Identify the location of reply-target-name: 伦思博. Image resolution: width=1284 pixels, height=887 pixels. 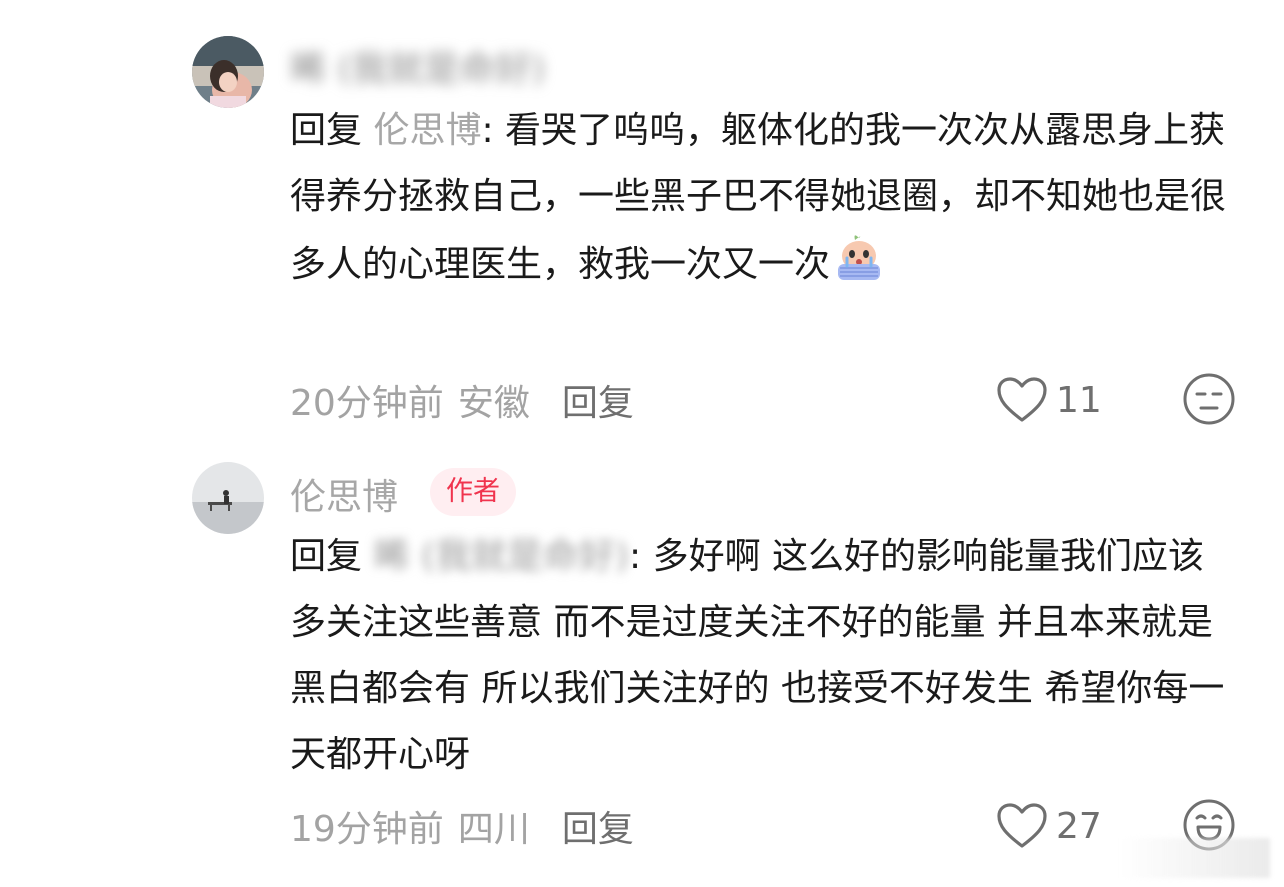
(427, 130).